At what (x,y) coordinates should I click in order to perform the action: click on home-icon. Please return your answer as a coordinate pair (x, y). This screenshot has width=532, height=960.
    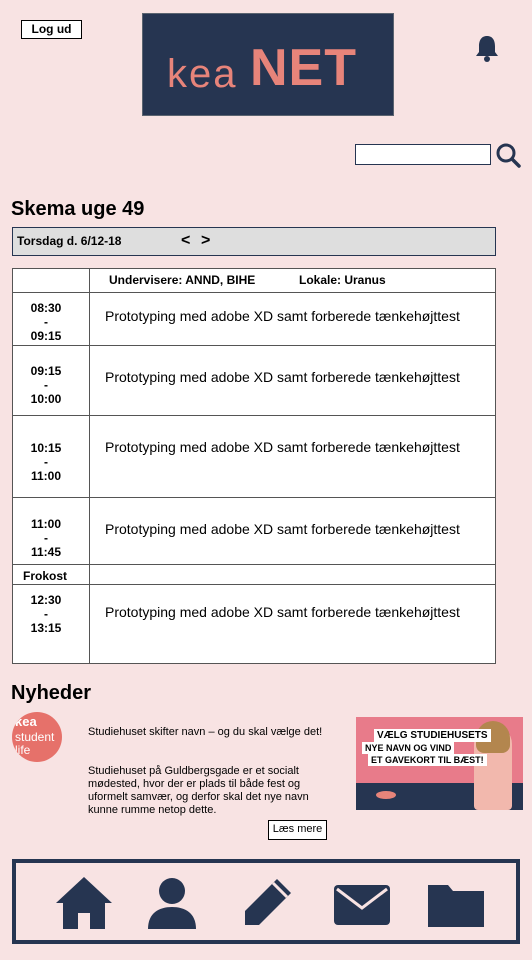
    Looking at the image, I should click on (84, 903).